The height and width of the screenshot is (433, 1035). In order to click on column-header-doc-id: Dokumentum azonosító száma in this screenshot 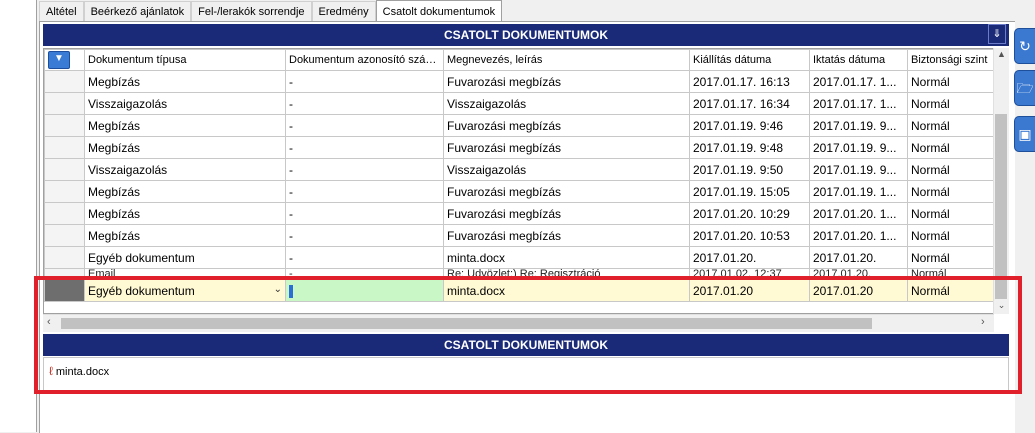, I will do `click(364, 60)`.